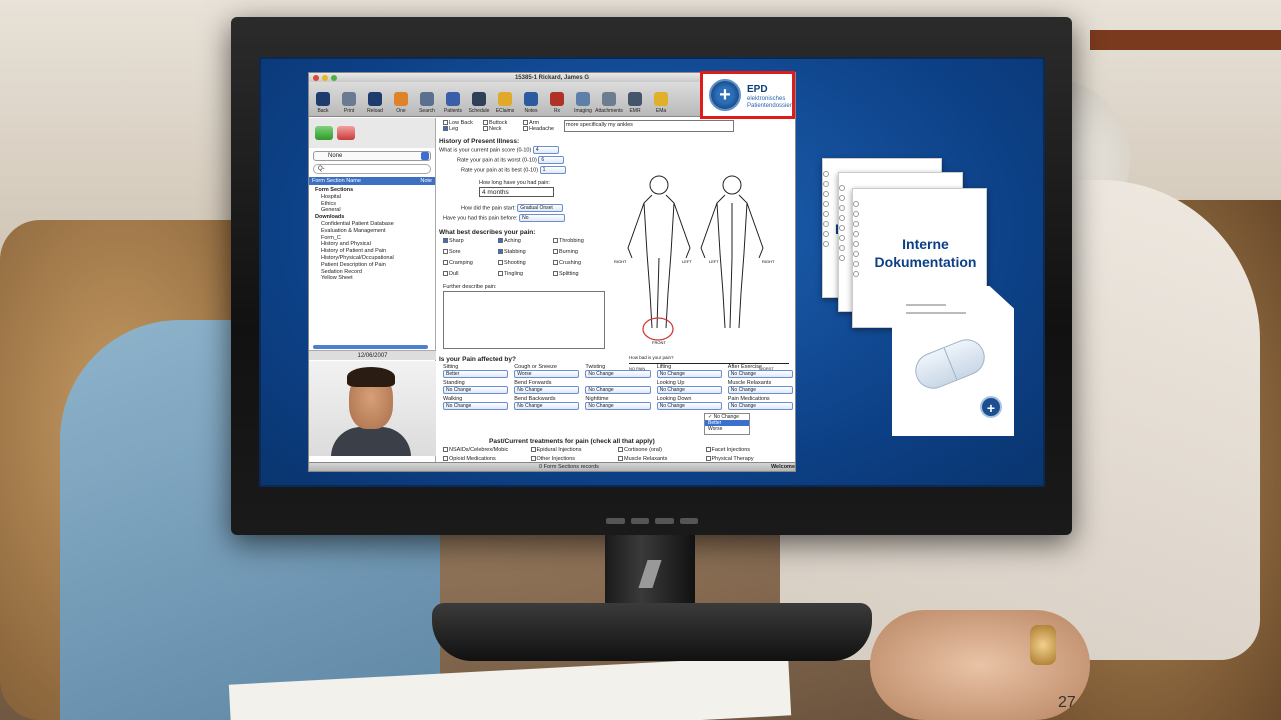 This screenshot has width=1281, height=720. Describe the element at coordinates (525, 252) in the screenshot. I see `pain-type-checkbox: Stabbing` at that location.